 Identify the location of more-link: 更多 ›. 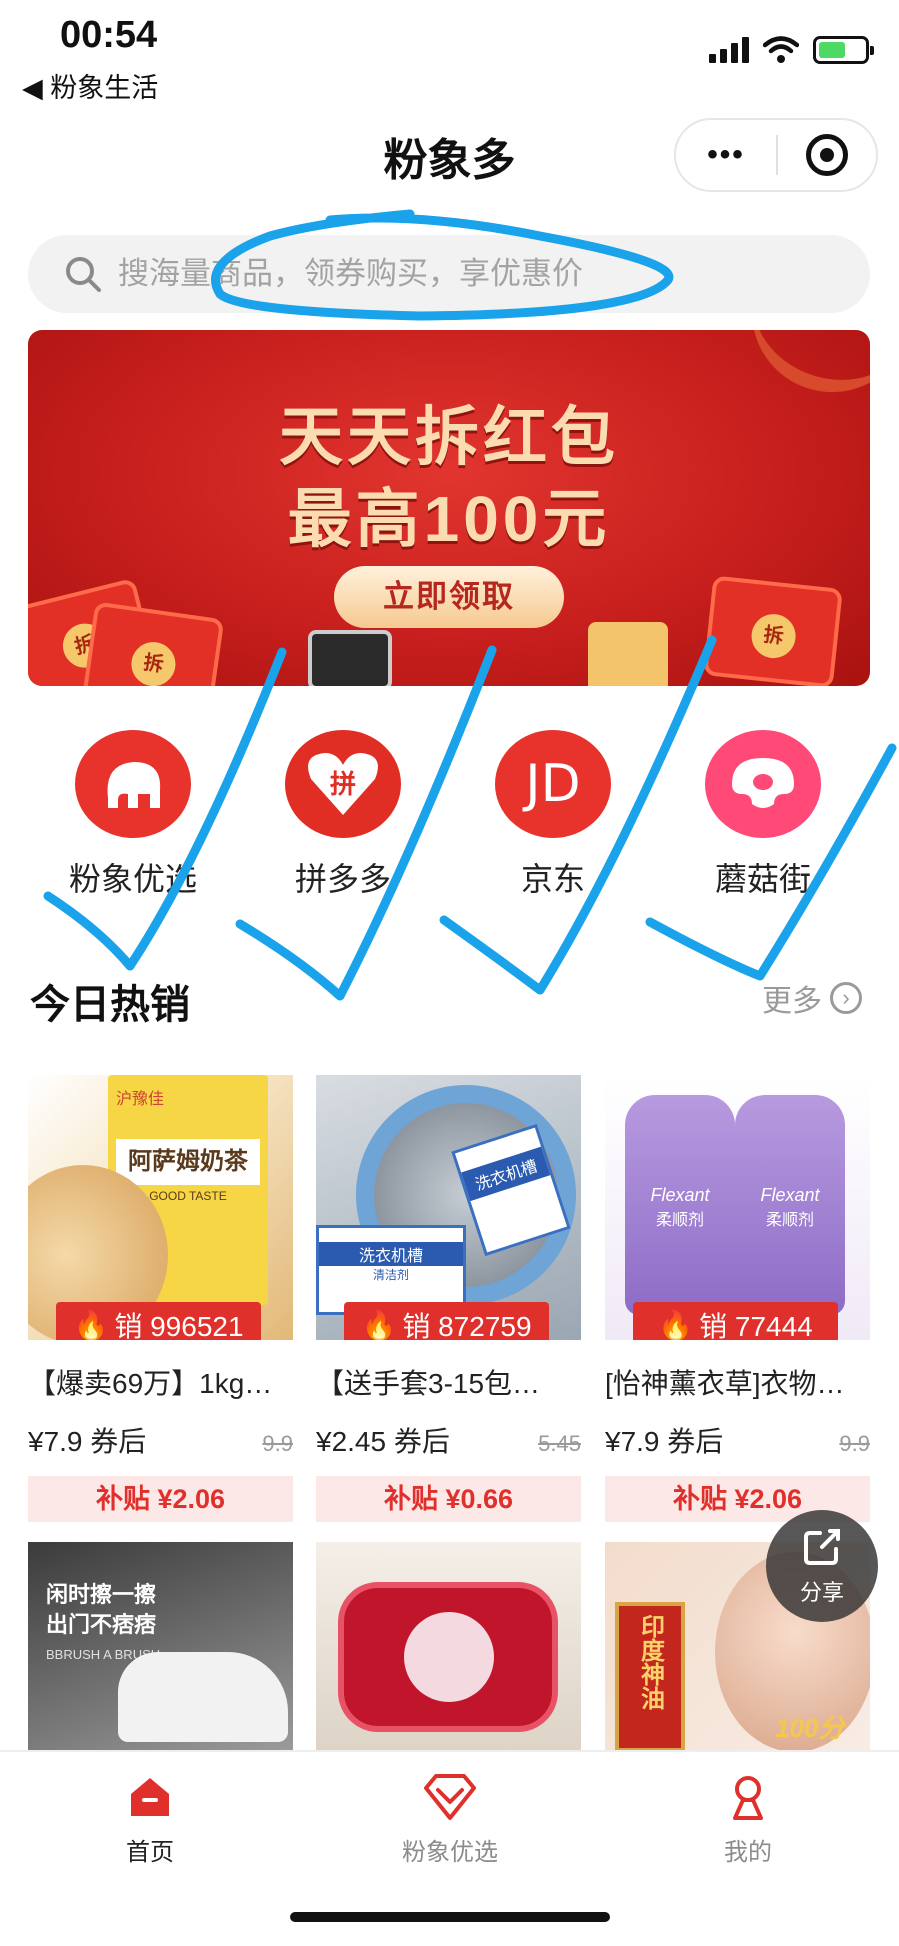
(812, 998).